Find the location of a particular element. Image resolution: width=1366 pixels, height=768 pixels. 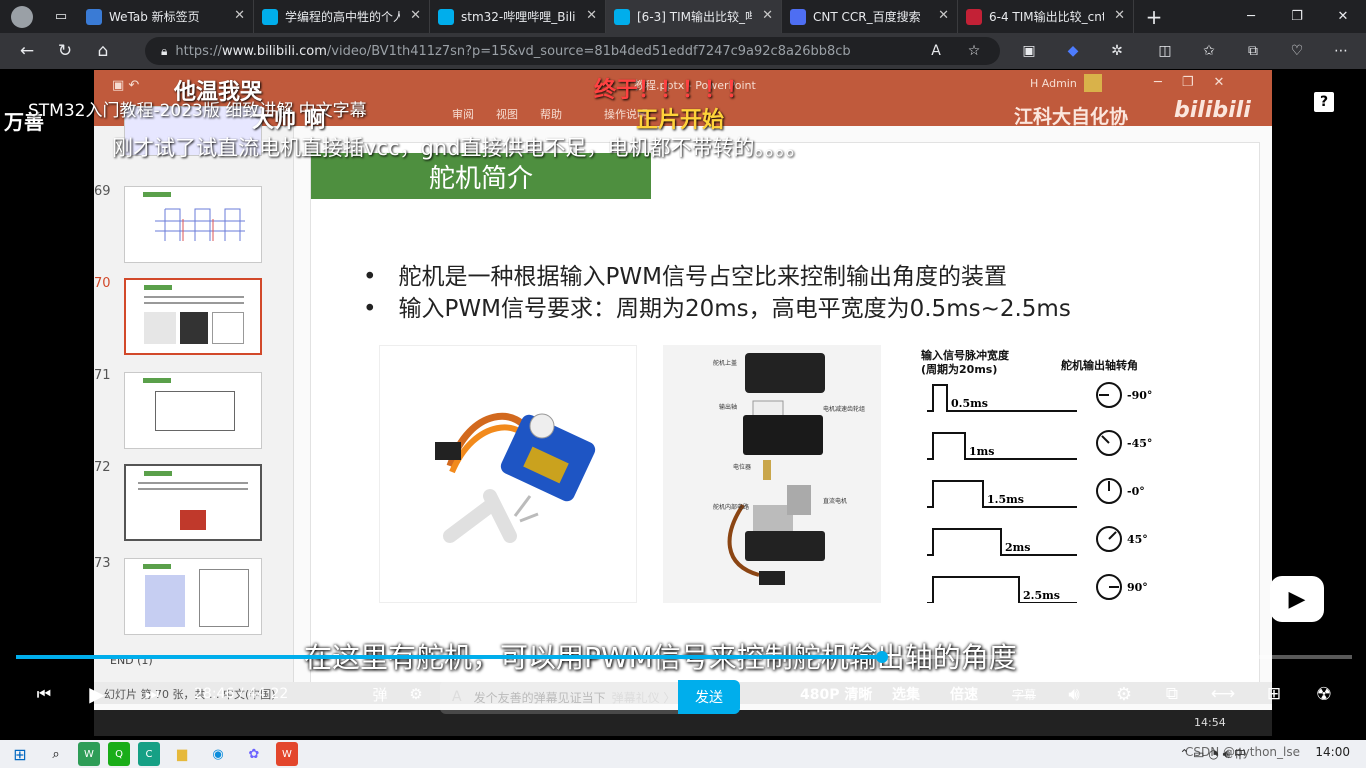

settings-icon: ⚙ is located at coordinates (1124, 694).